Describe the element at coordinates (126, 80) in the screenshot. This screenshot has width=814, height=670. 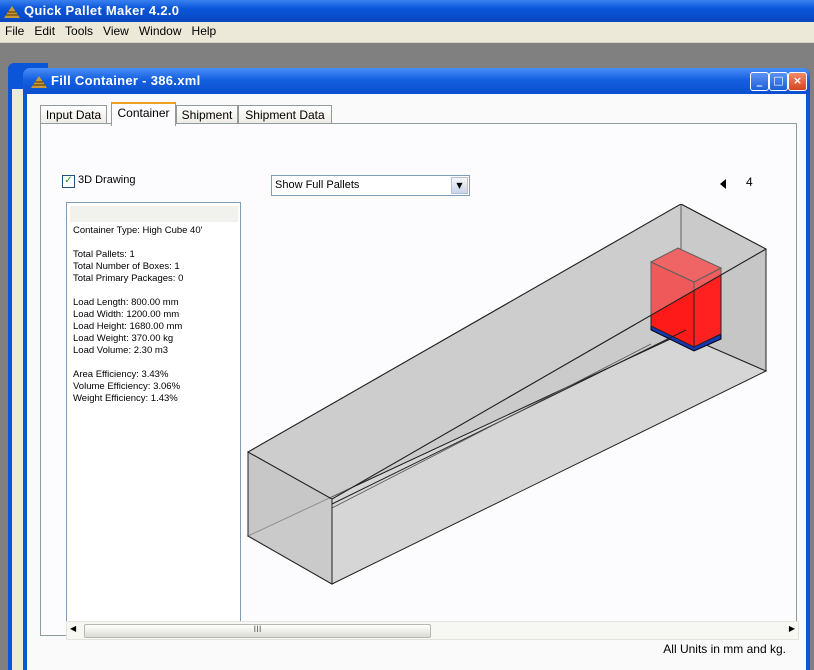
I see `child-title: Fill Container - 386.xml` at that location.